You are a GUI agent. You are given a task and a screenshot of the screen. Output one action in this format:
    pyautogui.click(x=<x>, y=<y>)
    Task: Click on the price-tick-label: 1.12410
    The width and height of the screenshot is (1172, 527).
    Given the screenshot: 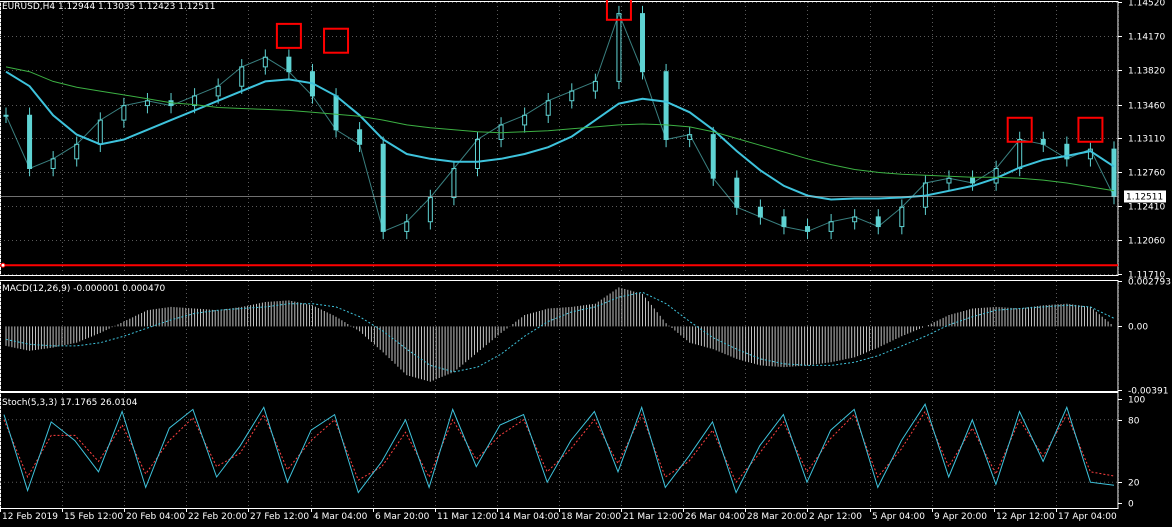 What is the action you would take?
    pyautogui.click(x=1146, y=208)
    